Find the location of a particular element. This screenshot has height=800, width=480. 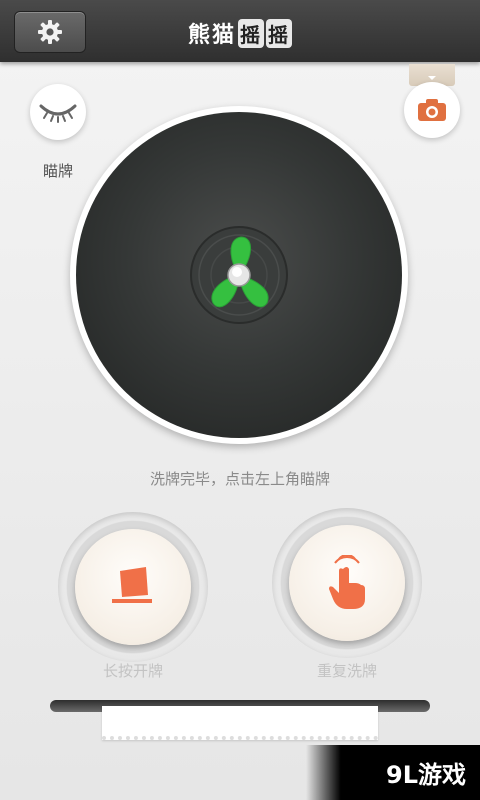

reshuffle-label: 重复洗牌 is located at coordinates (346, 671).